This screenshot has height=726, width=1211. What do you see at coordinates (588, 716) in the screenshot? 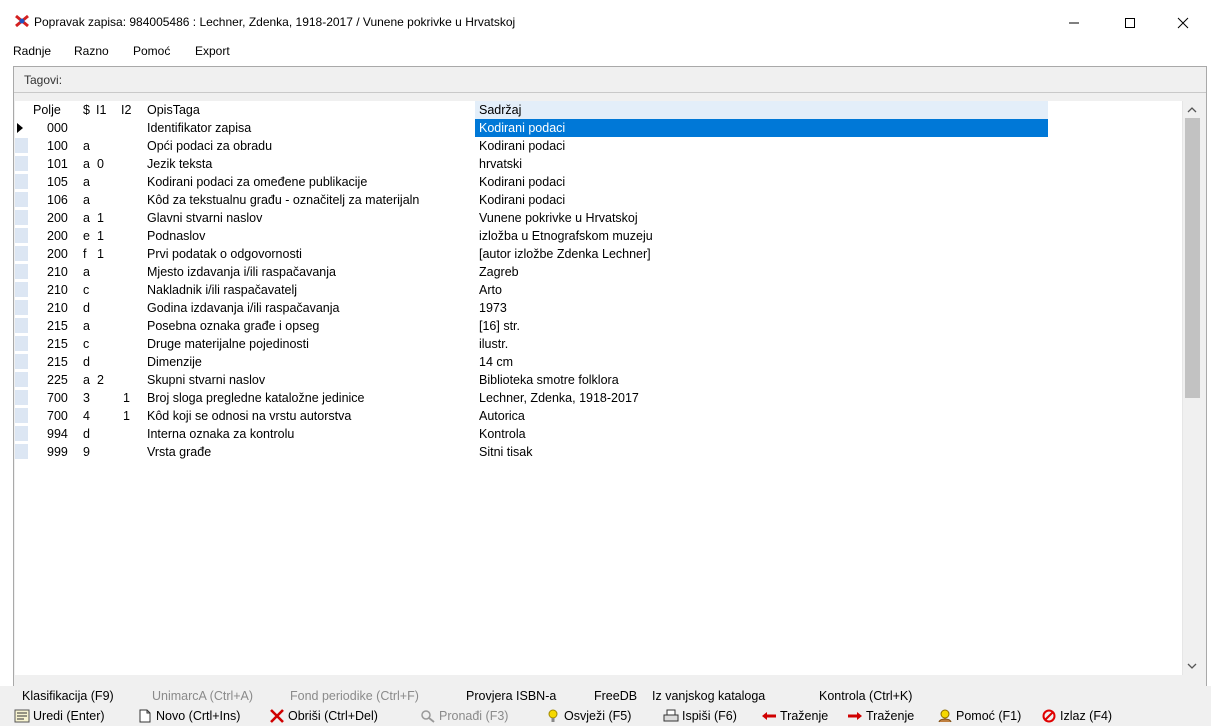
I see `osvjezi-button: Osvježi (F5)` at bounding box center [588, 716].